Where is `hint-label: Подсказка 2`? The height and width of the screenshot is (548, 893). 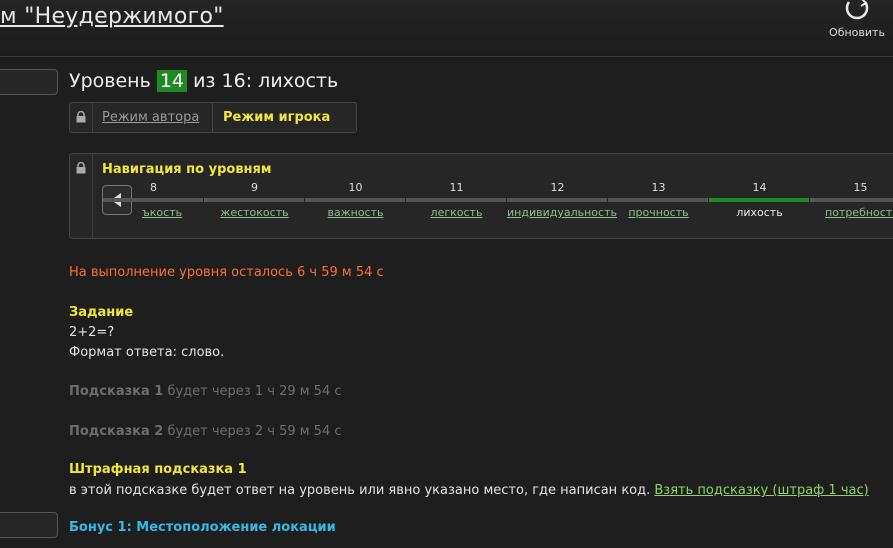 hint-label: Подсказка 2 is located at coordinates (116, 431).